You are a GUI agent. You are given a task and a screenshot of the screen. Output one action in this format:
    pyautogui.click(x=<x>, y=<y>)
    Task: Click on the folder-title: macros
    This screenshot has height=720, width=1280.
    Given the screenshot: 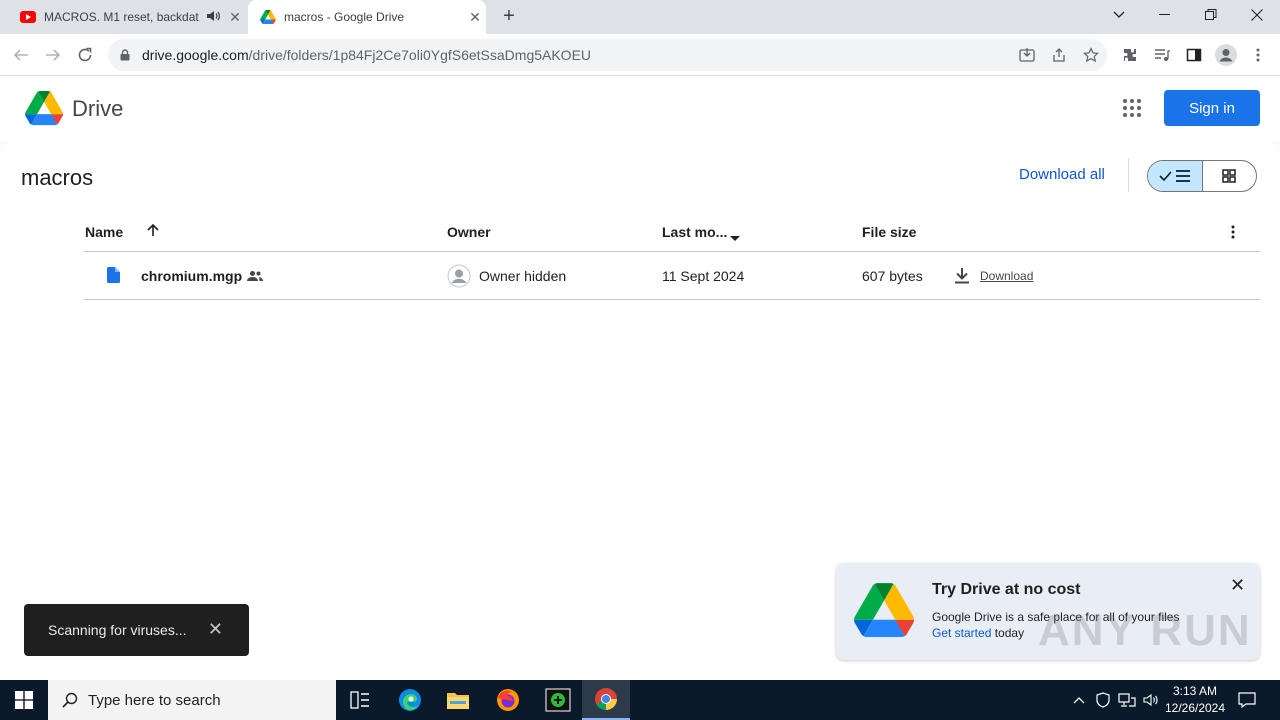 What is the action you would take?
    pyautogui.click(x=57, y=177)
    